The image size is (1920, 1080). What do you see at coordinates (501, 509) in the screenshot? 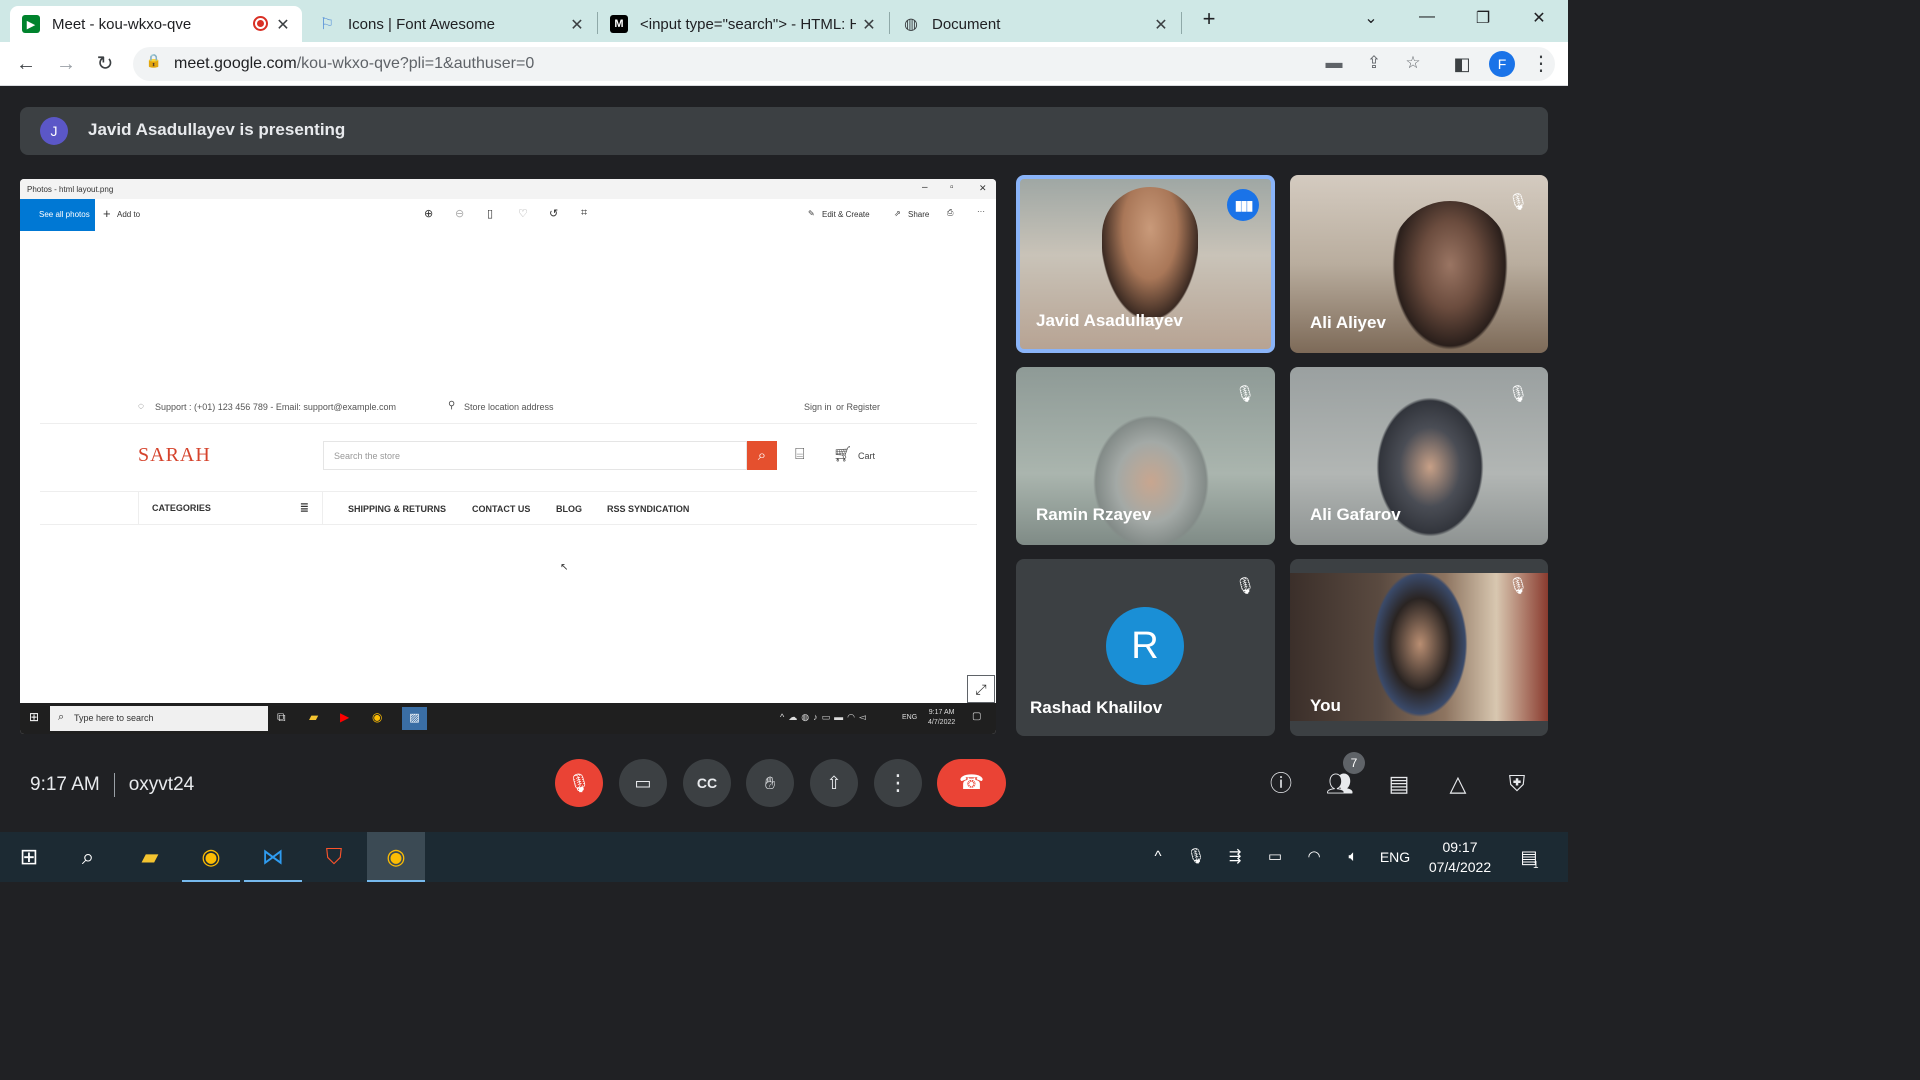
I see `nav-contact: CONTACT US` at bounding box center [501, 509].